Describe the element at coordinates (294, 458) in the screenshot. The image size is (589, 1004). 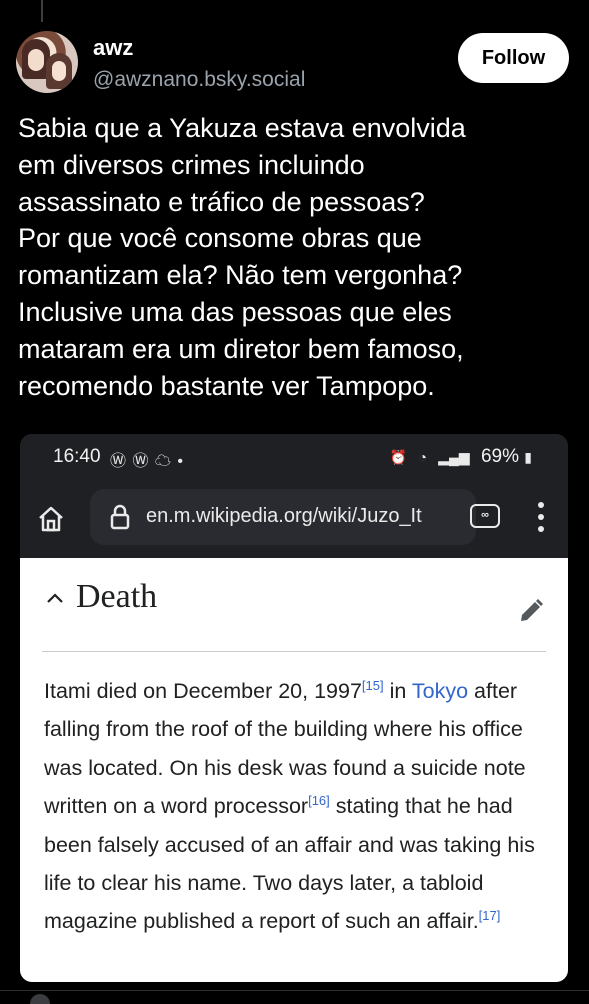
I see `phone-status-bar: 16:40 Ⓦ Ⓦ ☁ • ⏰ ◔ ▂▄▆ 69% ▮` at that location.